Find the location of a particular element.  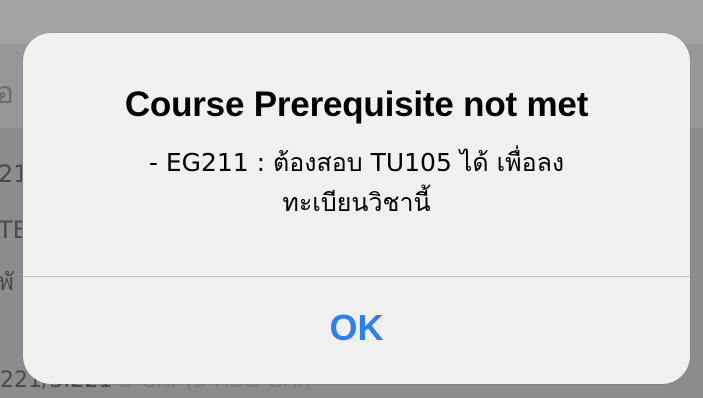

background-text-fragment: พั is located at coordinates (7, 282).